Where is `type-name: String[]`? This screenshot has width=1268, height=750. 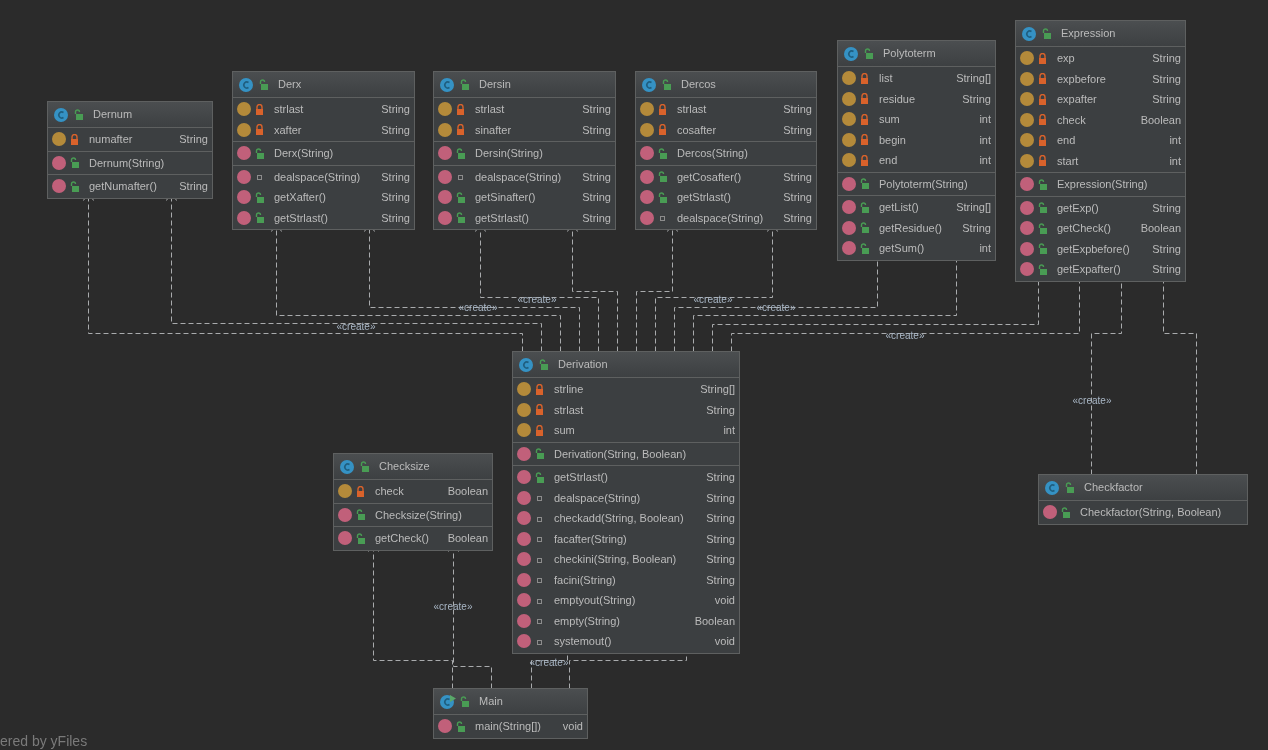 type-name: String[] is located at coordinates (973, 78).